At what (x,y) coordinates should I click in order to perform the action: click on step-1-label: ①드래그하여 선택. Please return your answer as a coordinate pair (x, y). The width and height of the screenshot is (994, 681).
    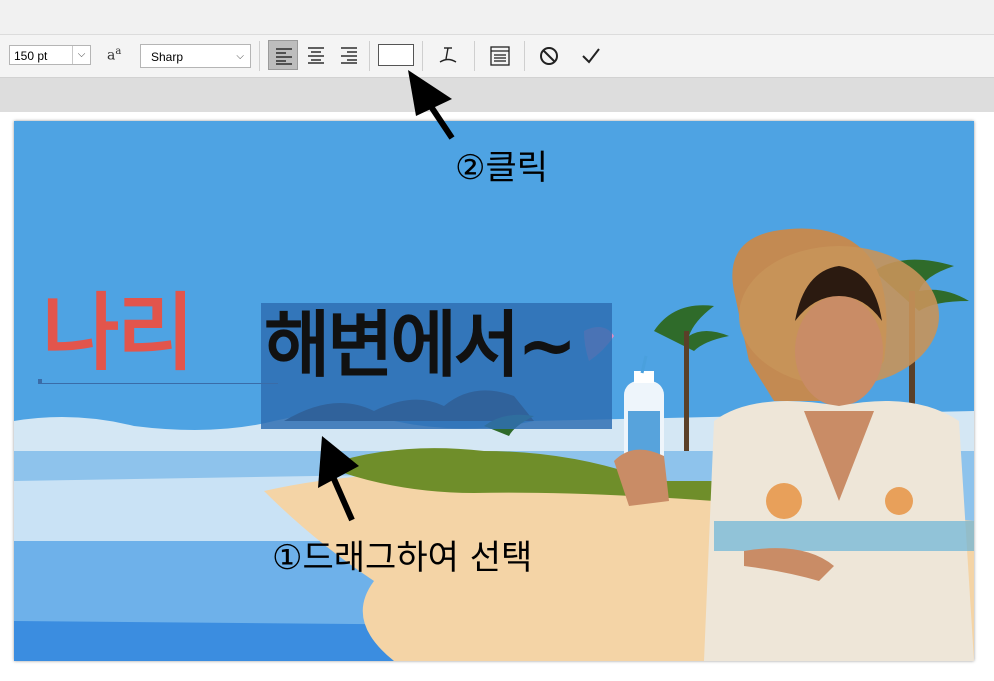
    Looking at the image, I should click on (402, 558).